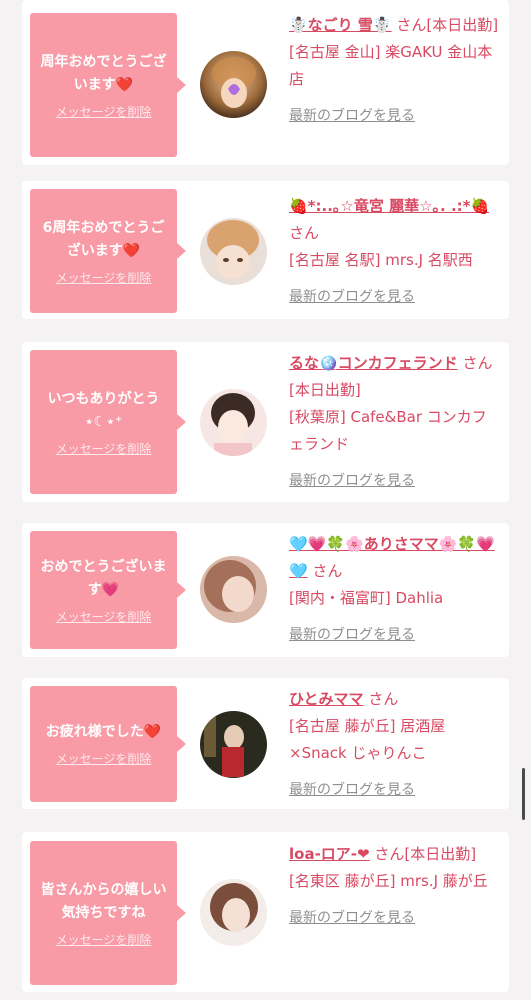  I want to click on message-text: いつもありがとう ⋆☾⋆⁺, so click(103, 410).